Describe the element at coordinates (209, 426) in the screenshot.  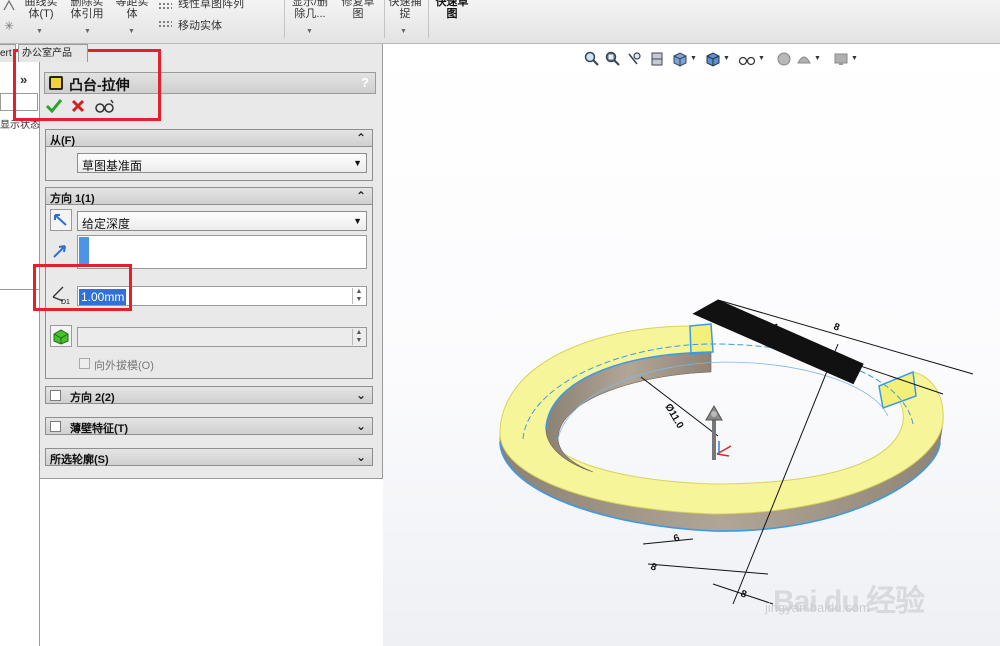
I see `section-thin-feature-header: 薄壁特征(T) ⌄` at that location.